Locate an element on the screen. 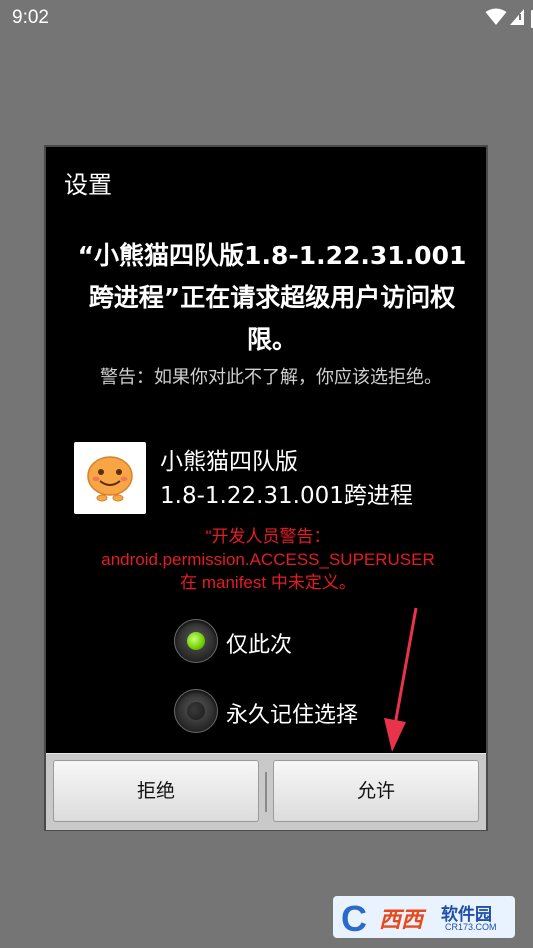  radio-button-unselected is located at coordinates (196, 711).